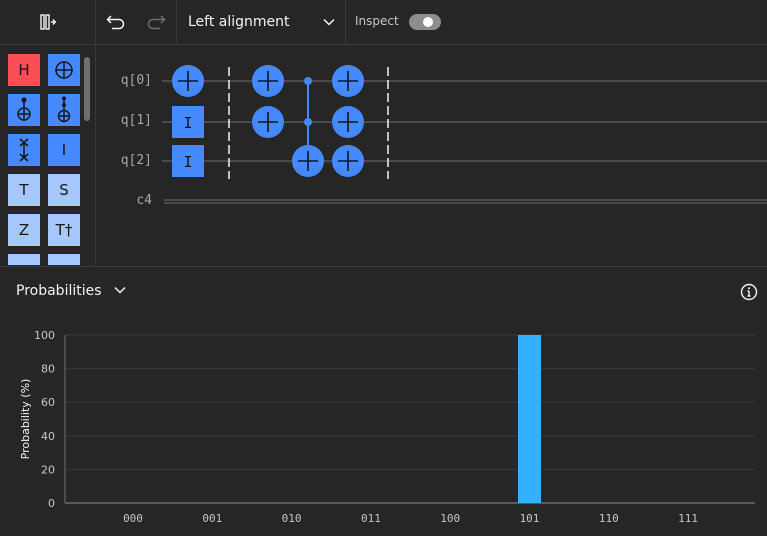 The width and height of the screenshot is (767, 536). Describe the element at coordinates (64, 259) in the screenshot. I see `gate-rz` at that location.